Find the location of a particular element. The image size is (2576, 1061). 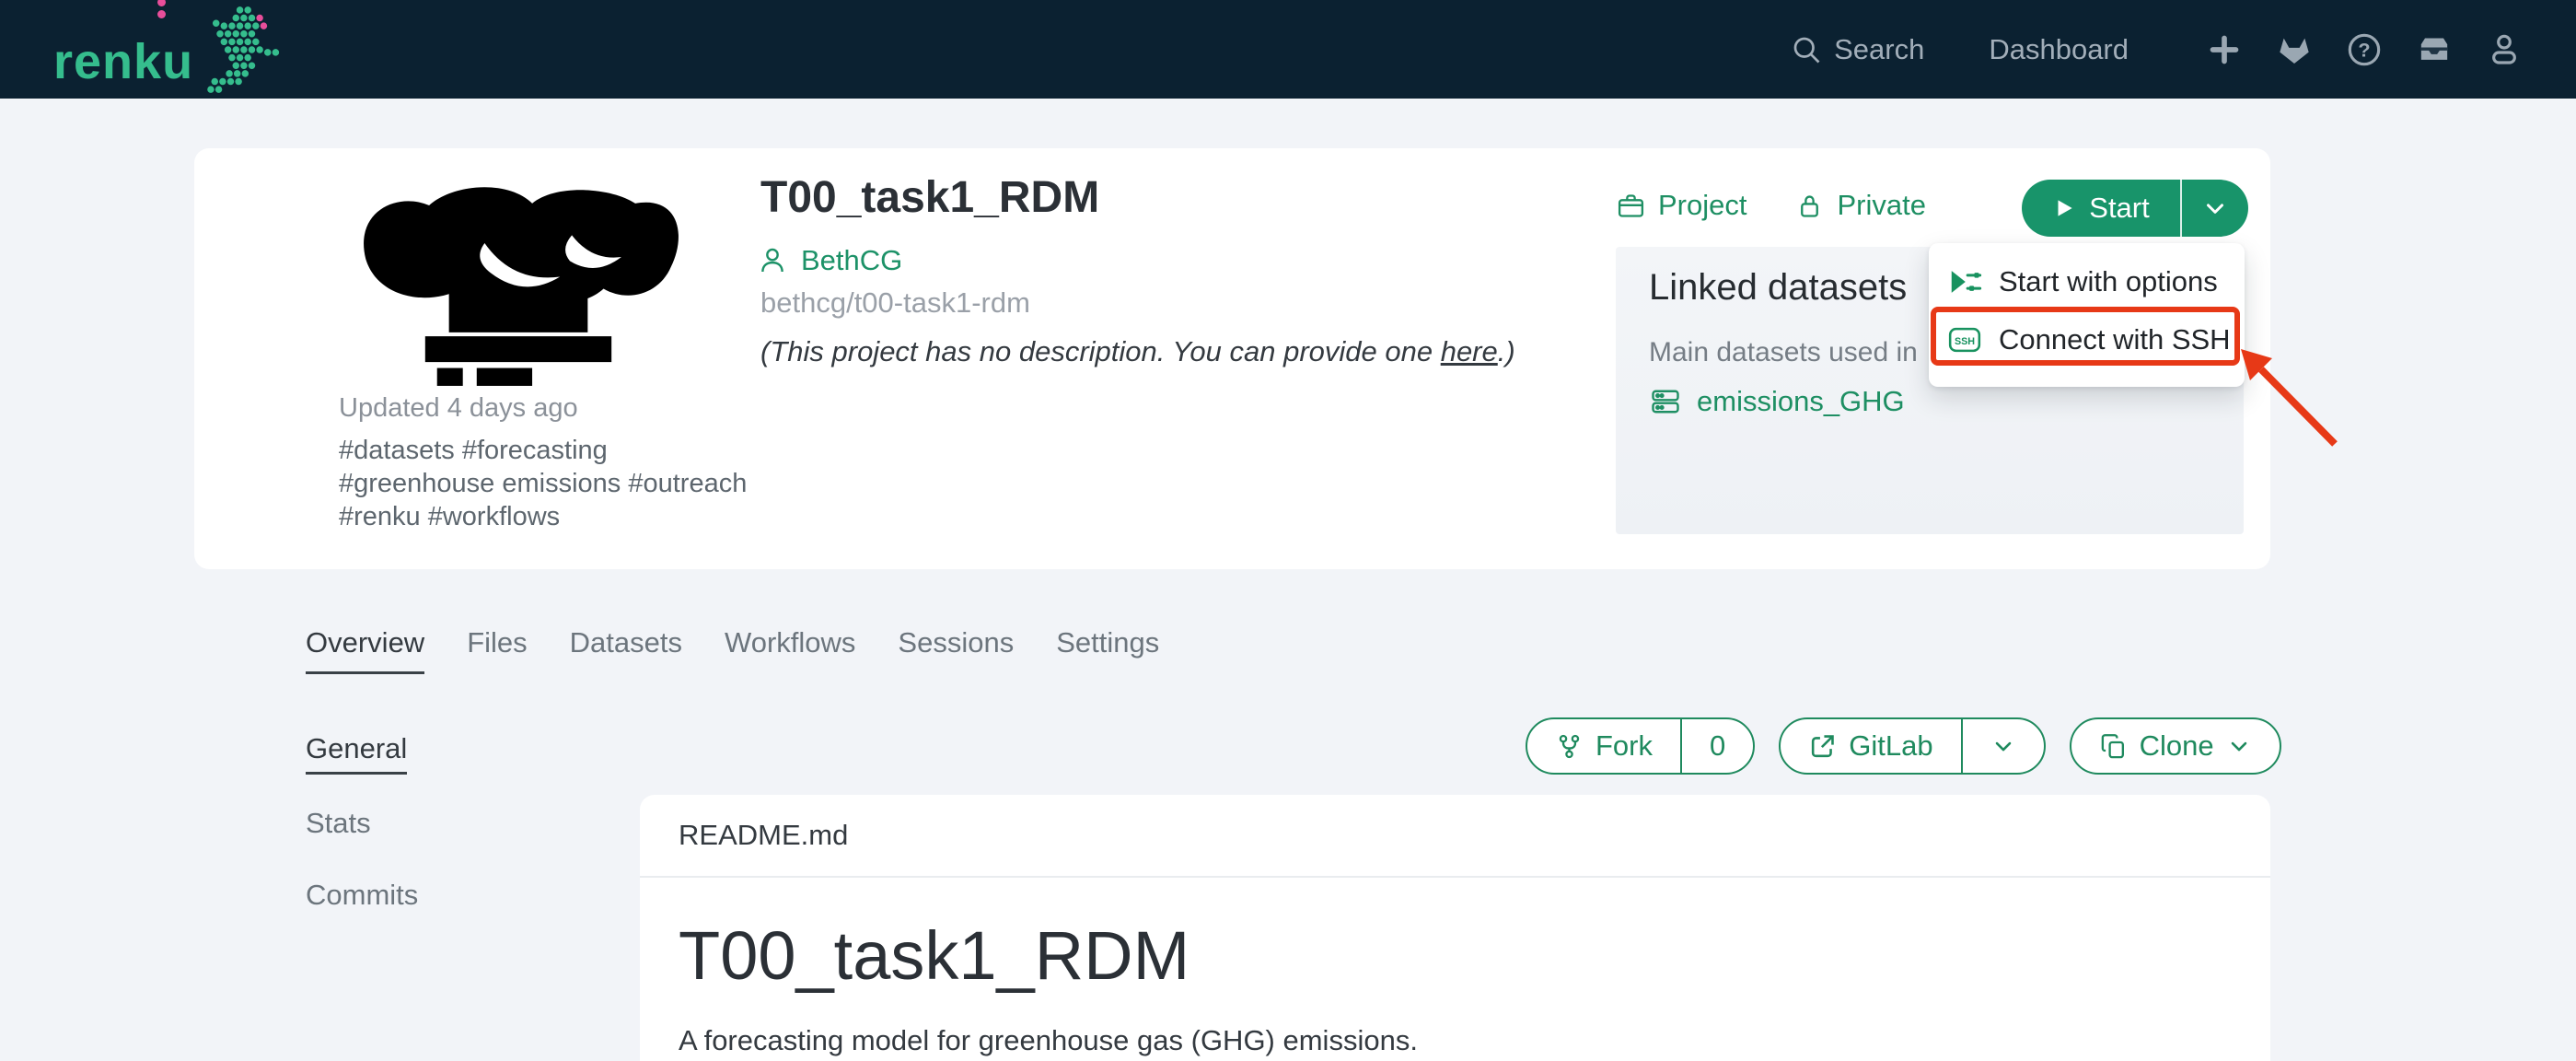

renku-gecko-icon is located at coordinates (241, 50).